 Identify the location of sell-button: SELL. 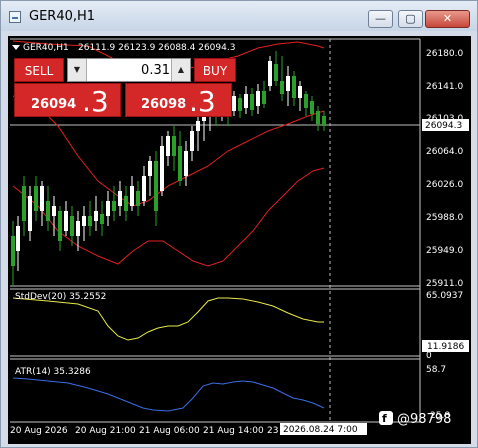
(39, 70).